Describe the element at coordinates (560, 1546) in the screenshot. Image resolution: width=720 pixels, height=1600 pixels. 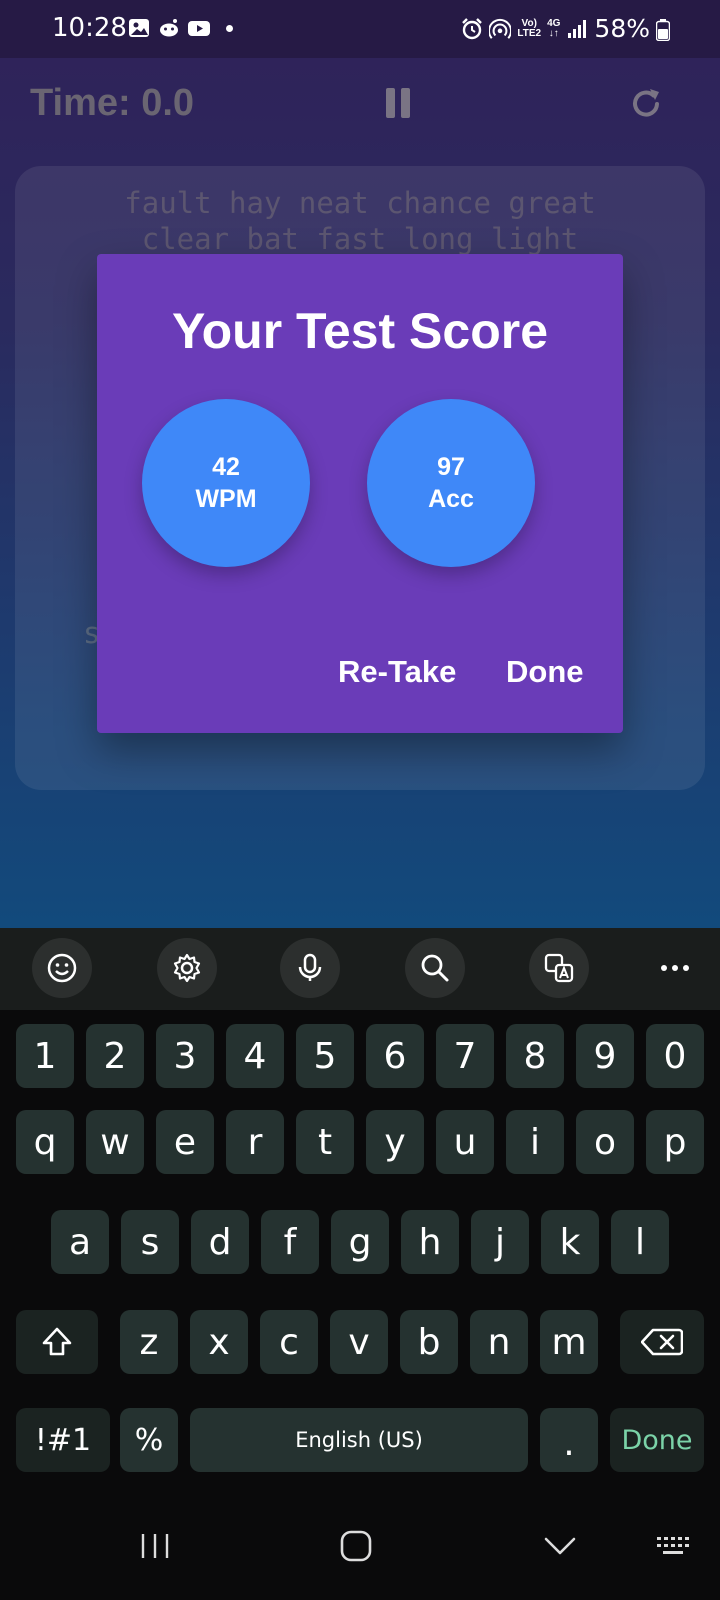
I see `hide-keyboard-icon` at that location.